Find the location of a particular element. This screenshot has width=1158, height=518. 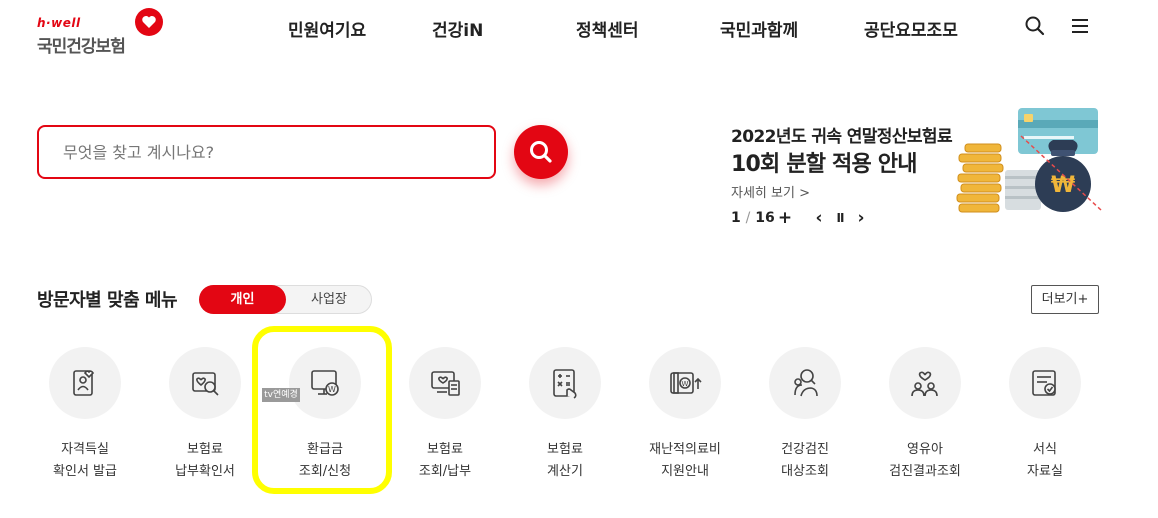

people-search-icon is located at coordinates (806, 383).